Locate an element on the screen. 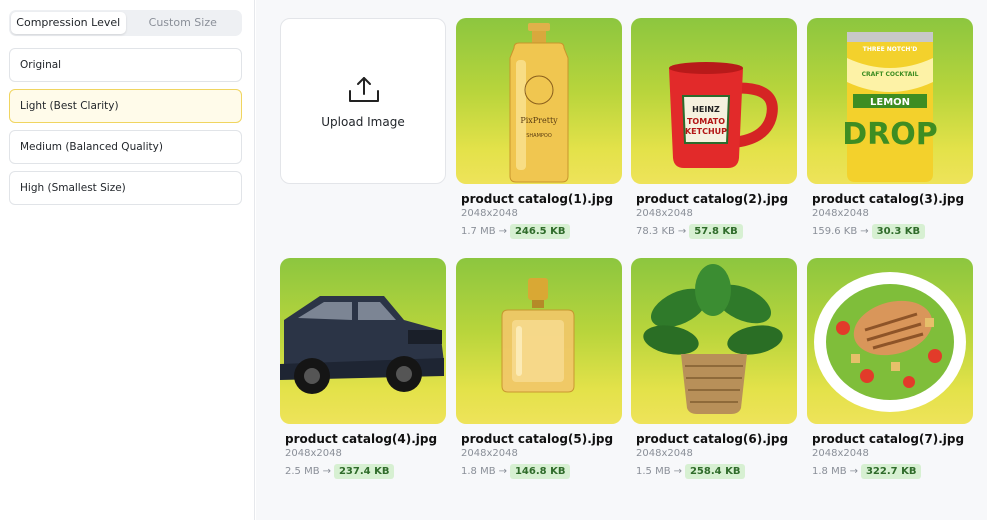 This screenshot has height=520, width=987. tab-custom-size: Custom Size is located at coordinates (183, 23).